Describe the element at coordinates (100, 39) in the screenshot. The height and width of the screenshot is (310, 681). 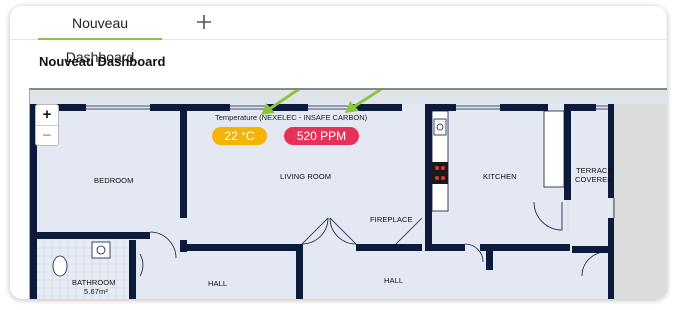
I see `active-tab-indicator` at that location.